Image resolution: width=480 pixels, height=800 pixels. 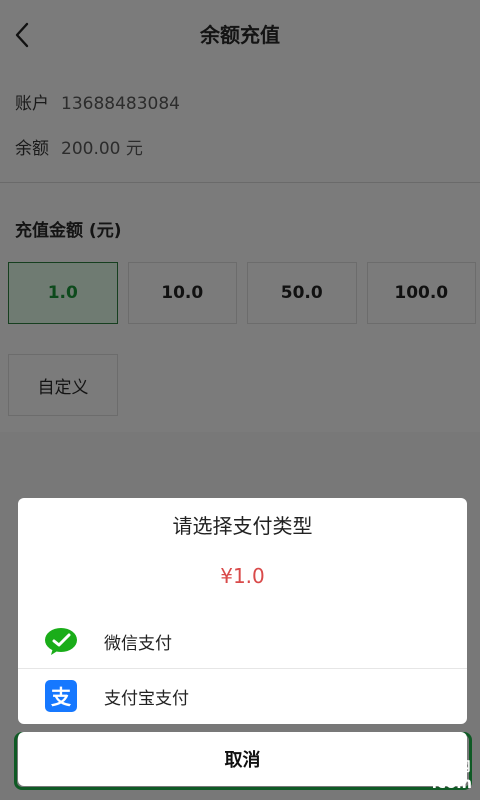 I want to click on wechat-pay-icon, so click(x=61, y=641).